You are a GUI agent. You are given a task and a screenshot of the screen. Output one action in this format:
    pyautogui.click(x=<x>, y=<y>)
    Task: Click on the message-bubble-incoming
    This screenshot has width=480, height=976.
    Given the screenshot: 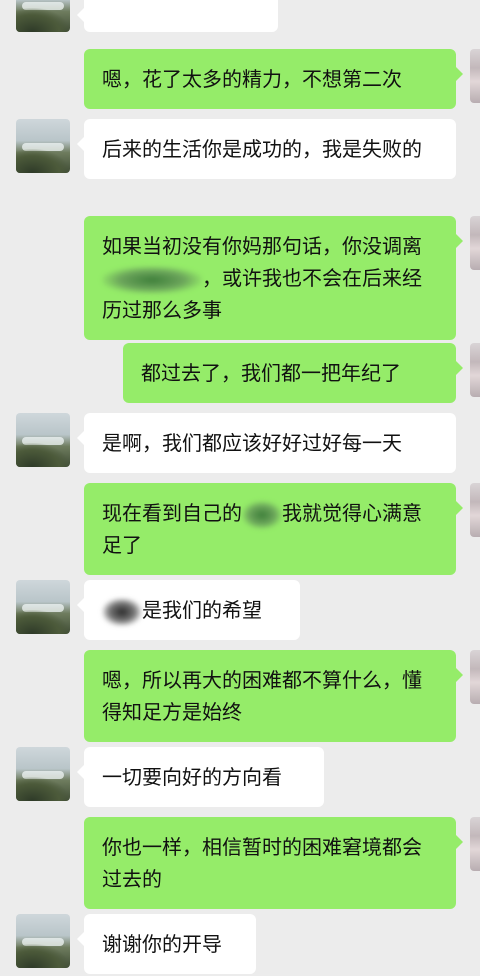 What is the action you would take?
    pyautogui.click(x=177, y=16)
    